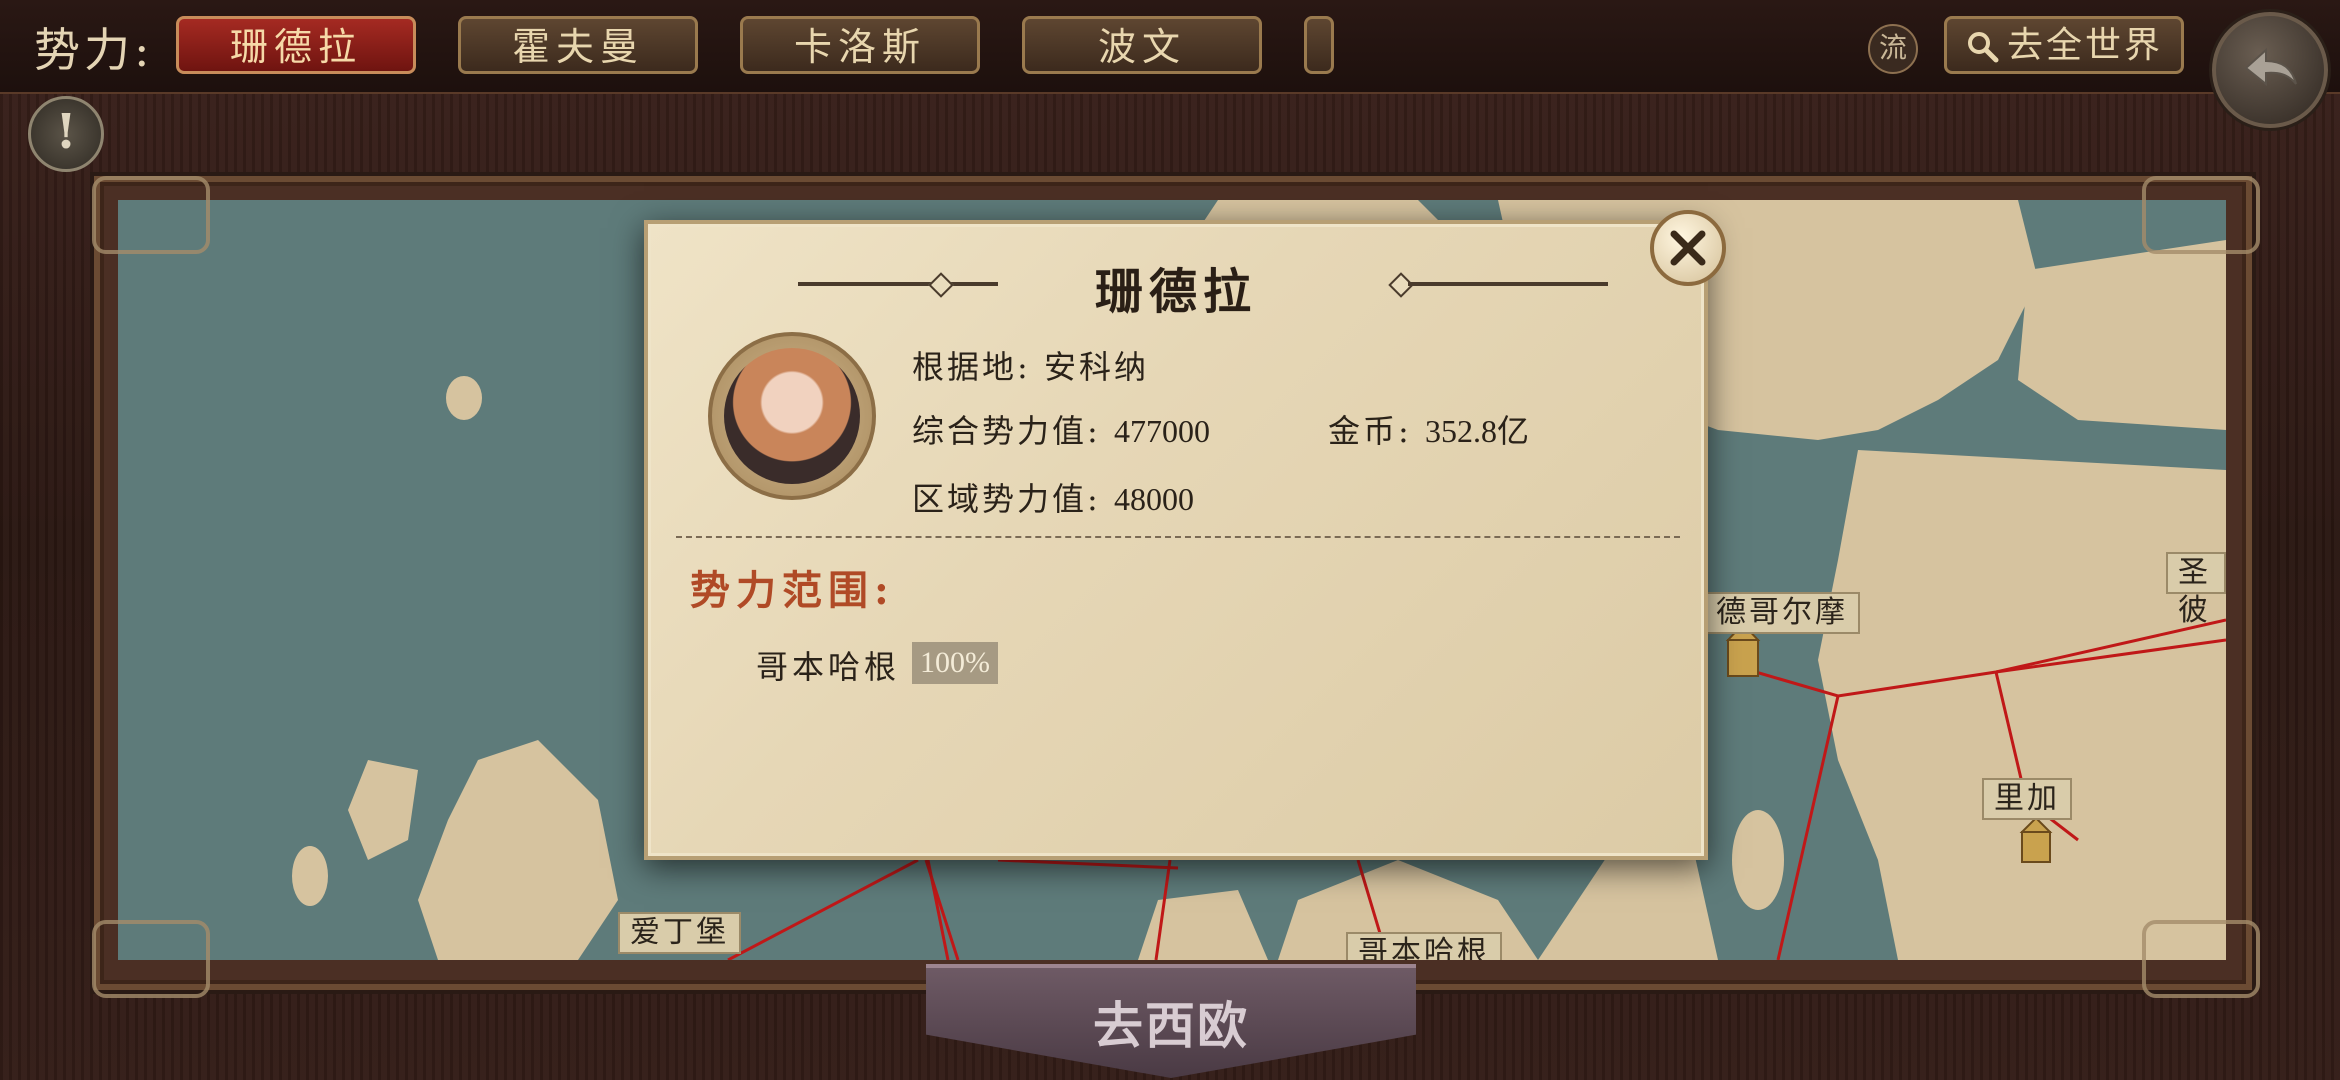 This screenshot has width=2340, height=1080. Describe the element at coordinates (1782, 613) in the screenshot. I see `city-label-stockholm: 德哥尔摩` at that location.